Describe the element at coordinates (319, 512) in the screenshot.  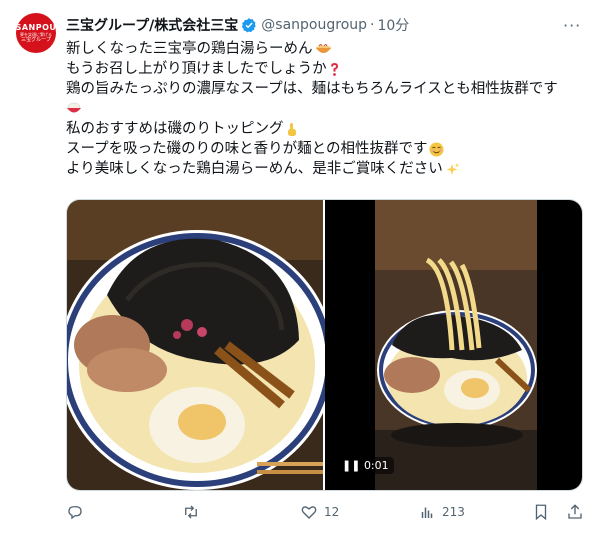
I see `like-button: 12` at that location.